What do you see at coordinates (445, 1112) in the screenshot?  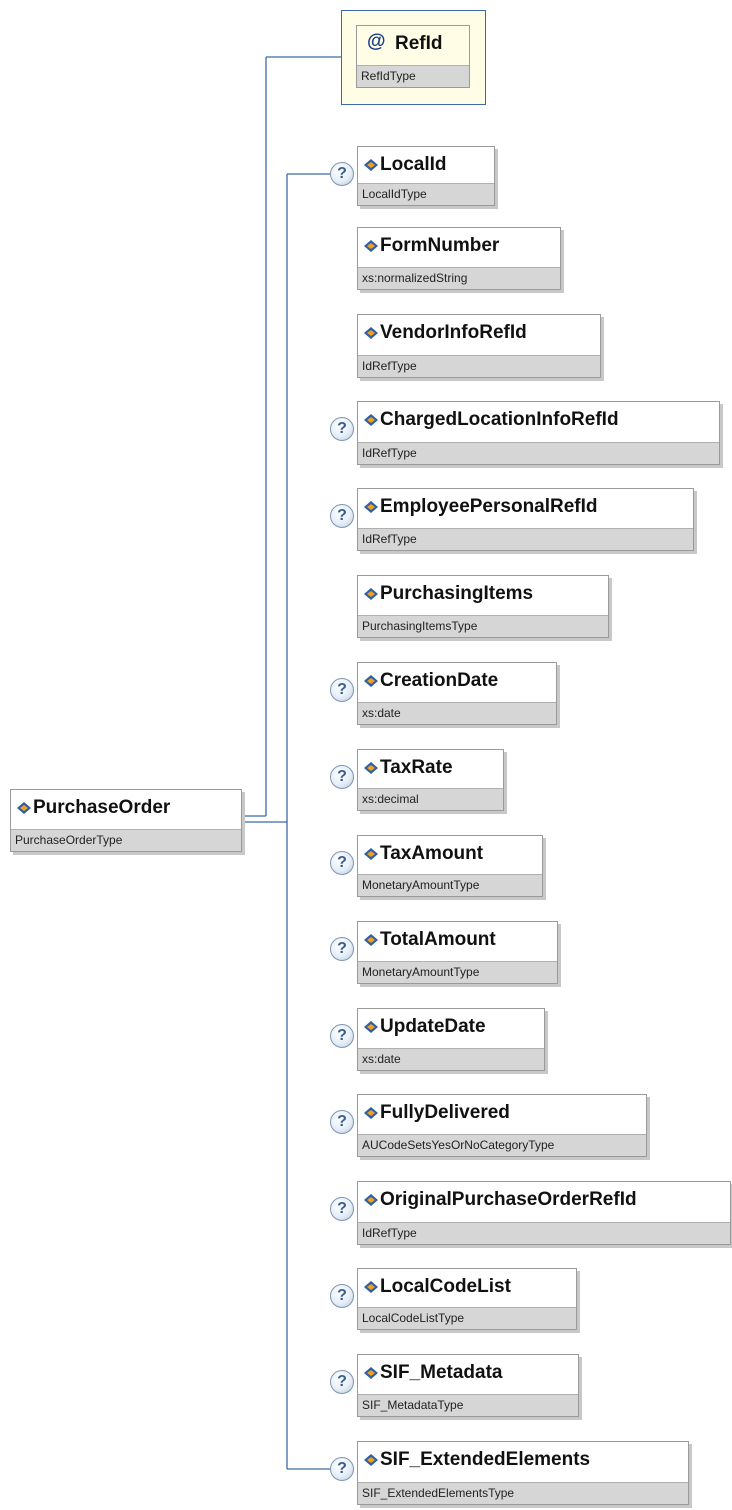 I see `element-name: FullyDelivered` at bounding box center [445, 1112].